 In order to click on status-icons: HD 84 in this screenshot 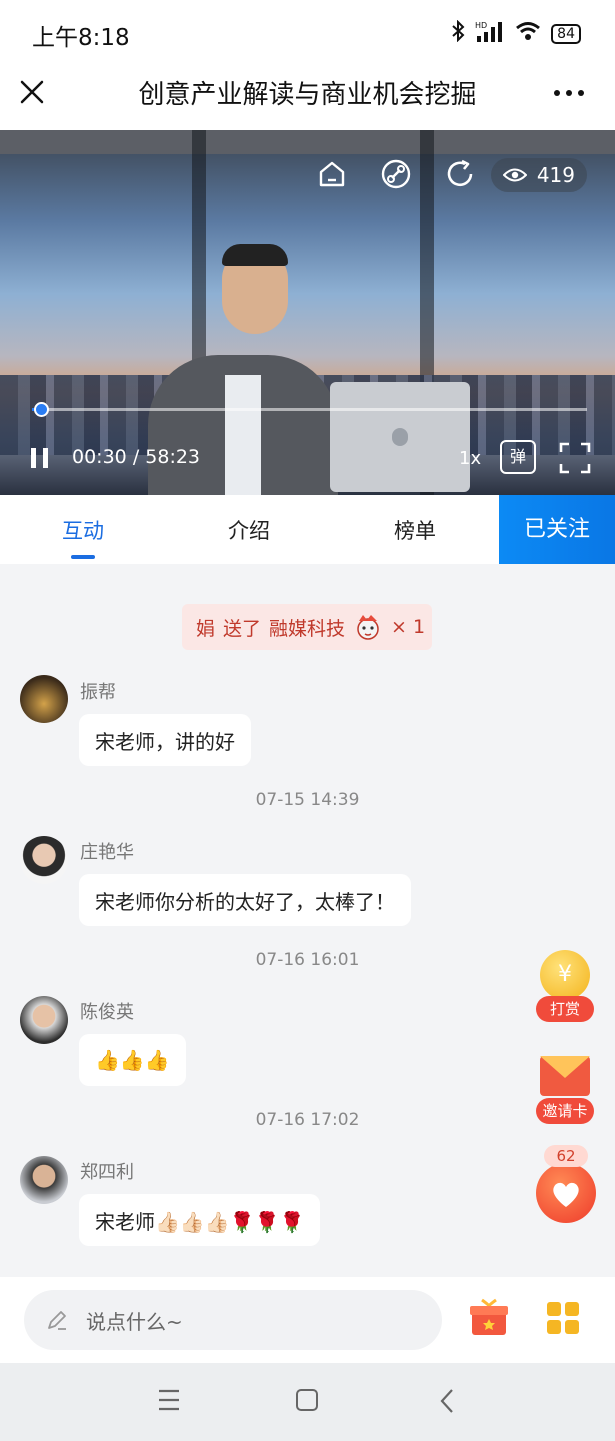, I will do `click(516, 33)`.